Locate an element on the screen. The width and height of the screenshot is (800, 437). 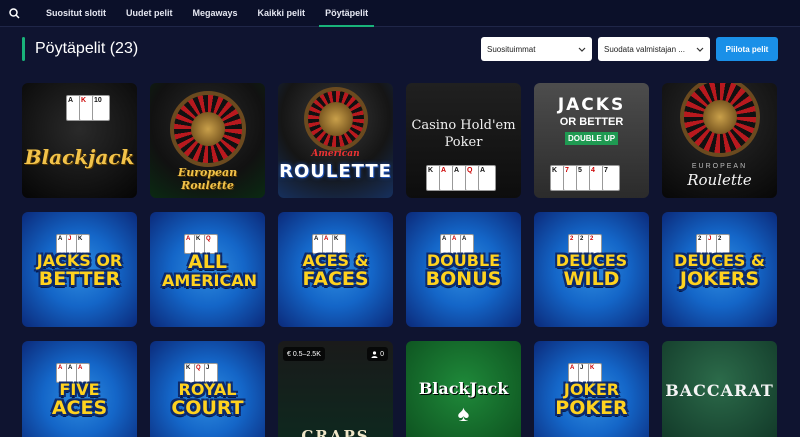
game-title-line: COURT is located at coordinates (207, 408).